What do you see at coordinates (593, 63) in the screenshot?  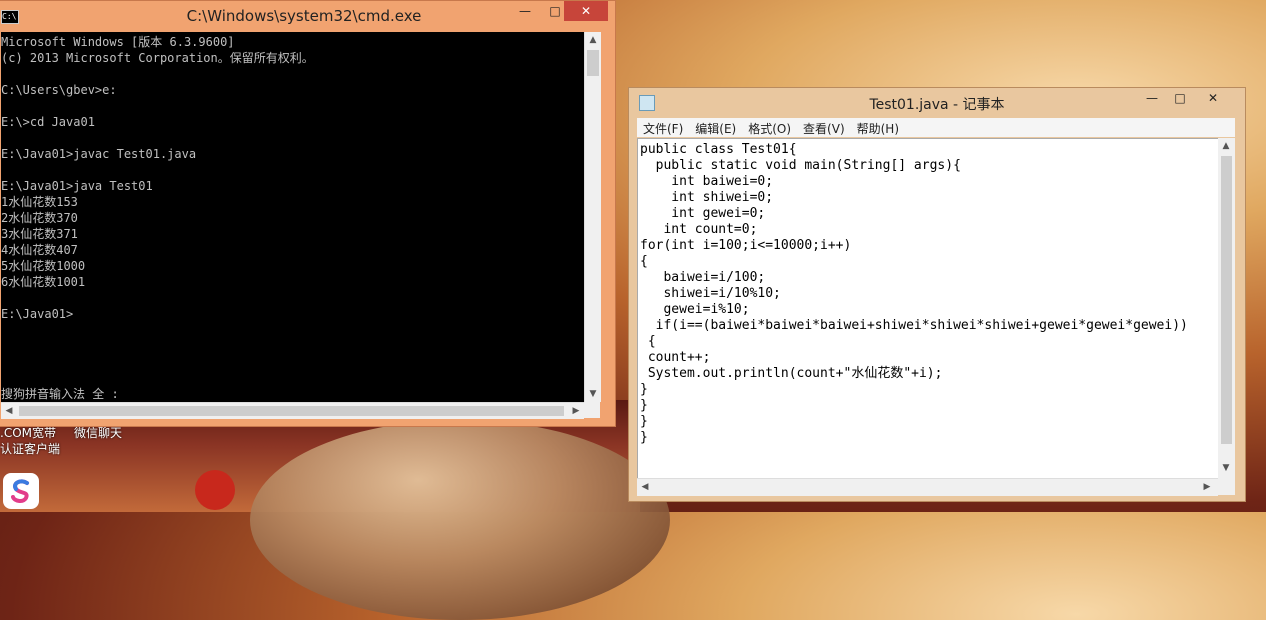 I see `cmd-vertical-scroll-thumb` at bounding box center [593, 63].